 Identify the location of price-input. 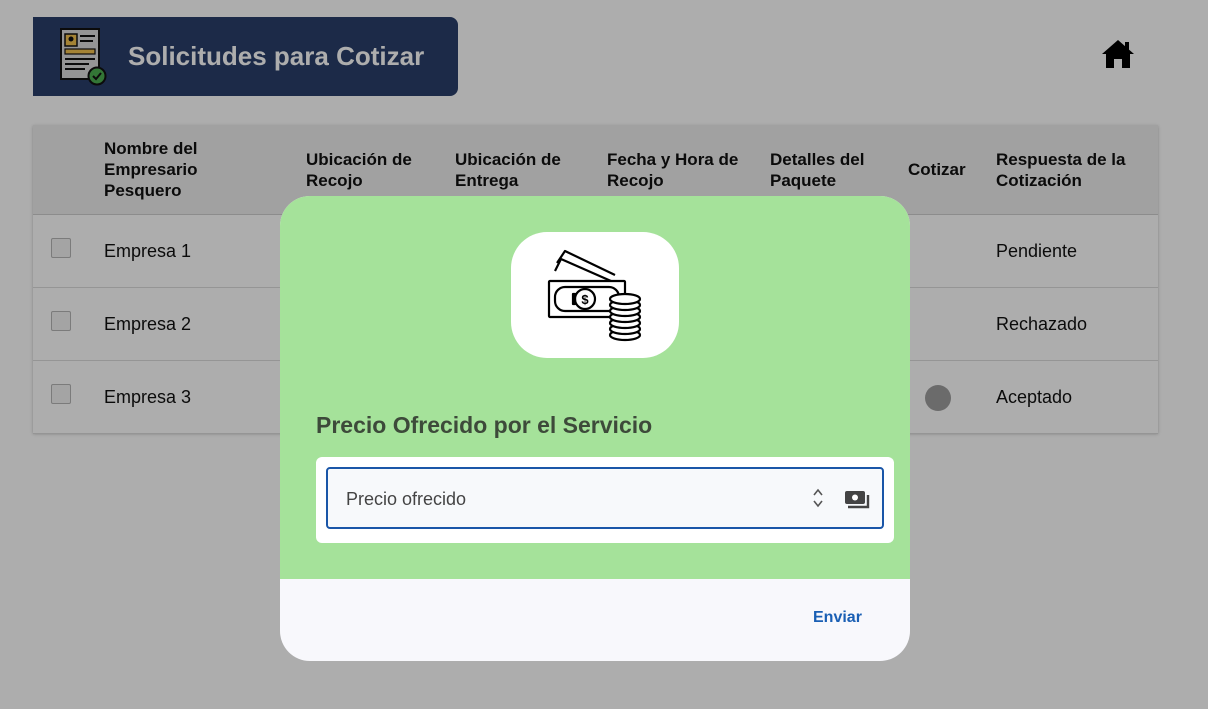
(566, 499).